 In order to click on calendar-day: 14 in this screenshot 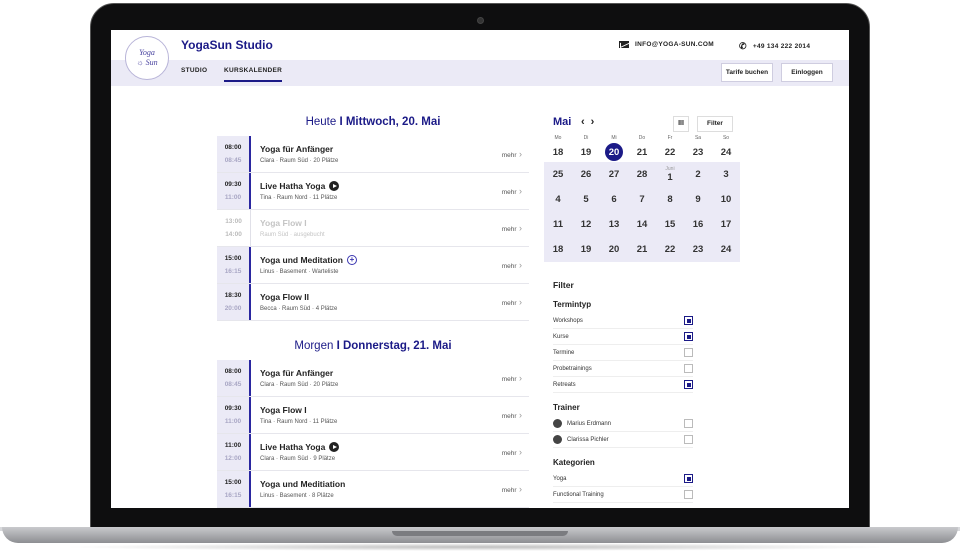, I will do `click(642, 224)`.